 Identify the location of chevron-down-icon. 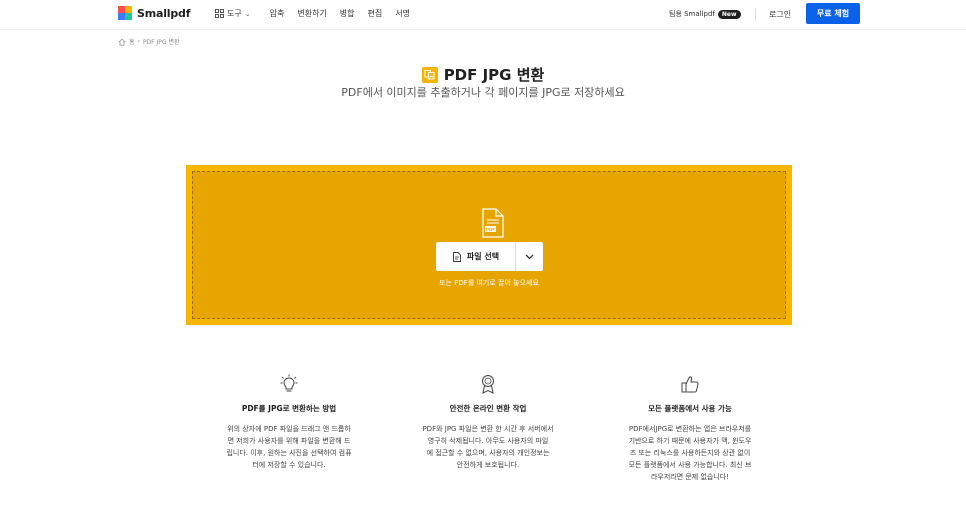
(529, 256).